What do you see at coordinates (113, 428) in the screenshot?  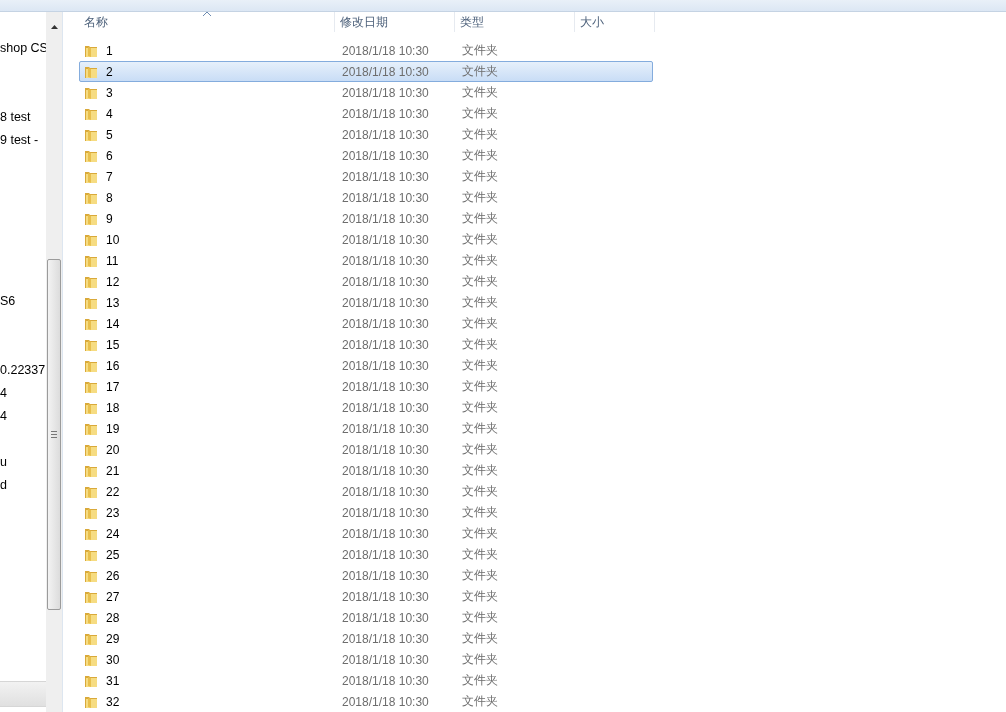 I see `file-name: 19` at bounding box center [113, 428].